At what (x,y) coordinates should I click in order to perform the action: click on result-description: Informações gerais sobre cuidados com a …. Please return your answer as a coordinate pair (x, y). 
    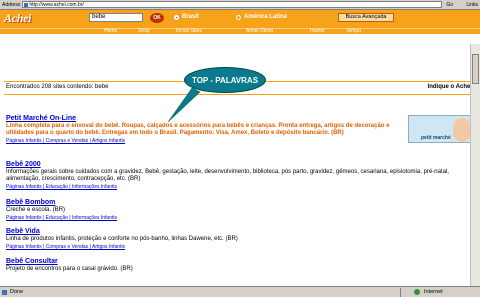
    Looking at the image, I should click on (227, 175).